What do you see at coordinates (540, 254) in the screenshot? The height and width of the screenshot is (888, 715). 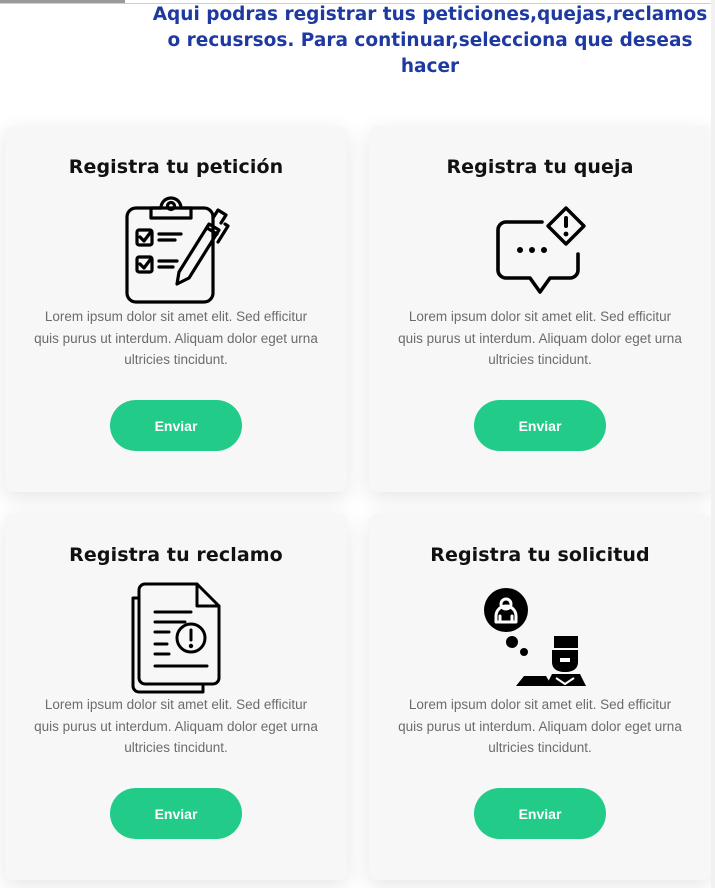 I see `chat-bubble-warning-icon` at bounding box center [540, 254].